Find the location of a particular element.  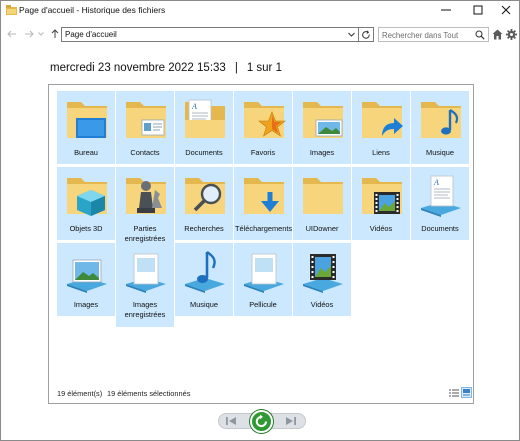

grid-item-library-images: Images is located at coordinates (86, 279).